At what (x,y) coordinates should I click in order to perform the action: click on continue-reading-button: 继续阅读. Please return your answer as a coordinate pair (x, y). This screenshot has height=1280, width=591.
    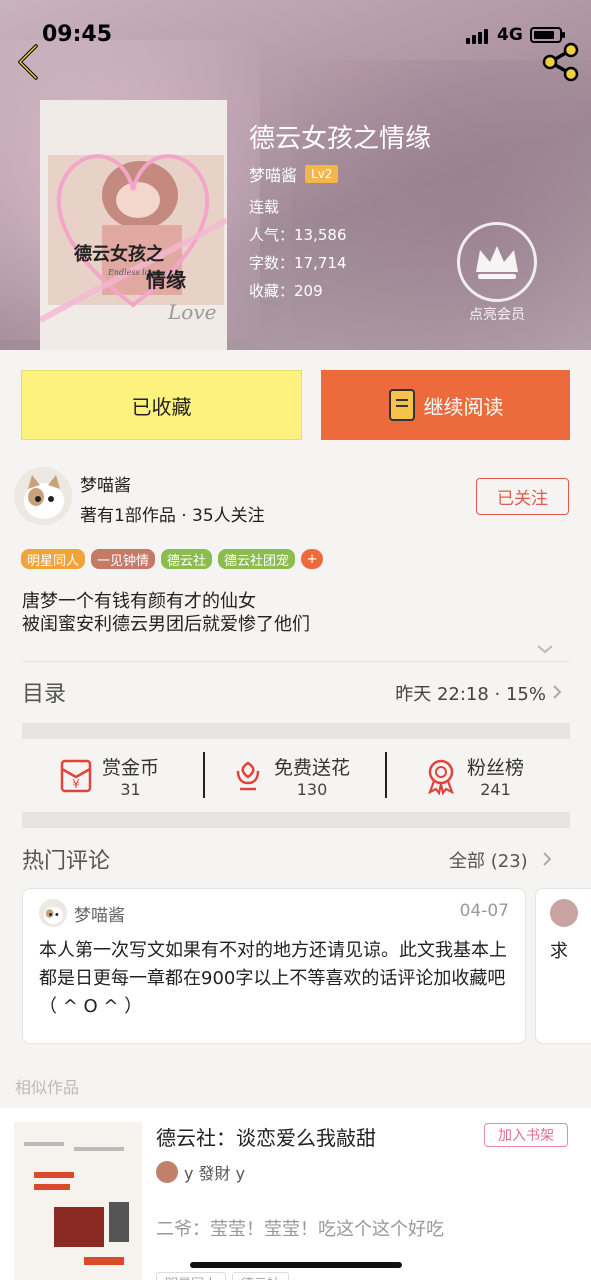
    Looking at the image, I should click on (445, 405).